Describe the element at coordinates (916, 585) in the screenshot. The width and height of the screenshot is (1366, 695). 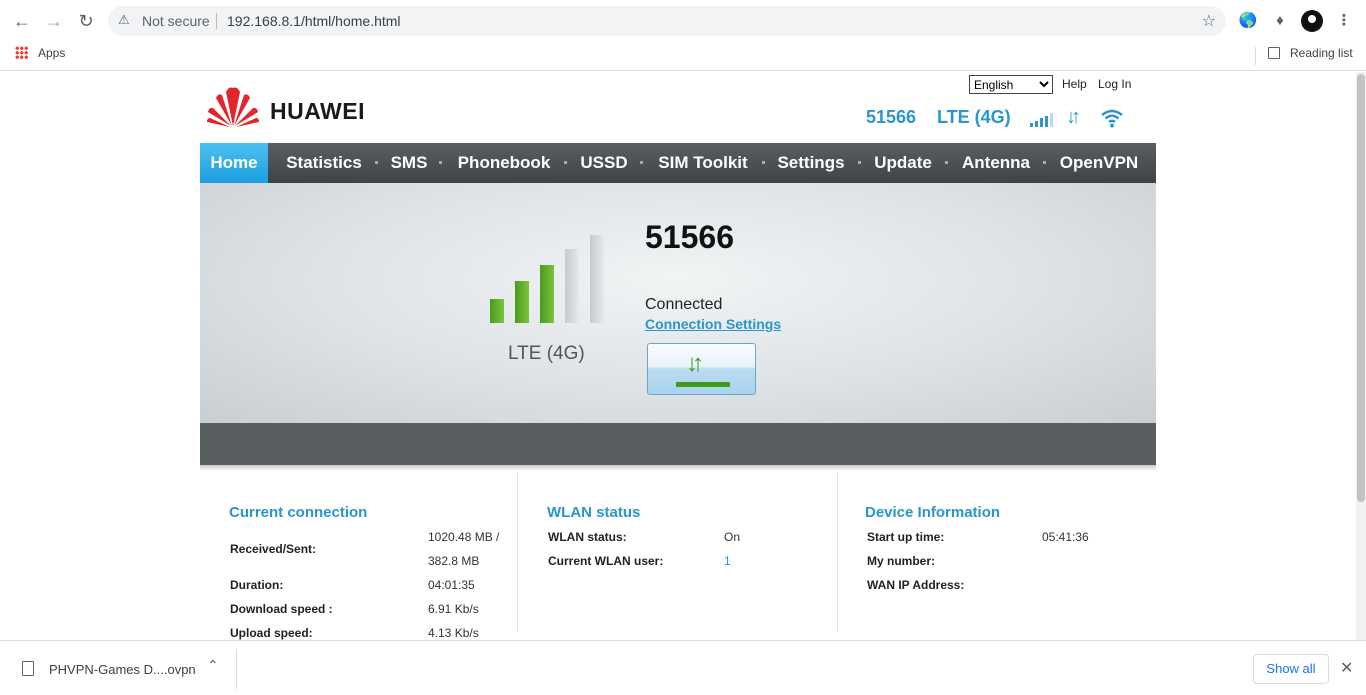
I see `wan-ip-label: WAN IP Address:` at that location.